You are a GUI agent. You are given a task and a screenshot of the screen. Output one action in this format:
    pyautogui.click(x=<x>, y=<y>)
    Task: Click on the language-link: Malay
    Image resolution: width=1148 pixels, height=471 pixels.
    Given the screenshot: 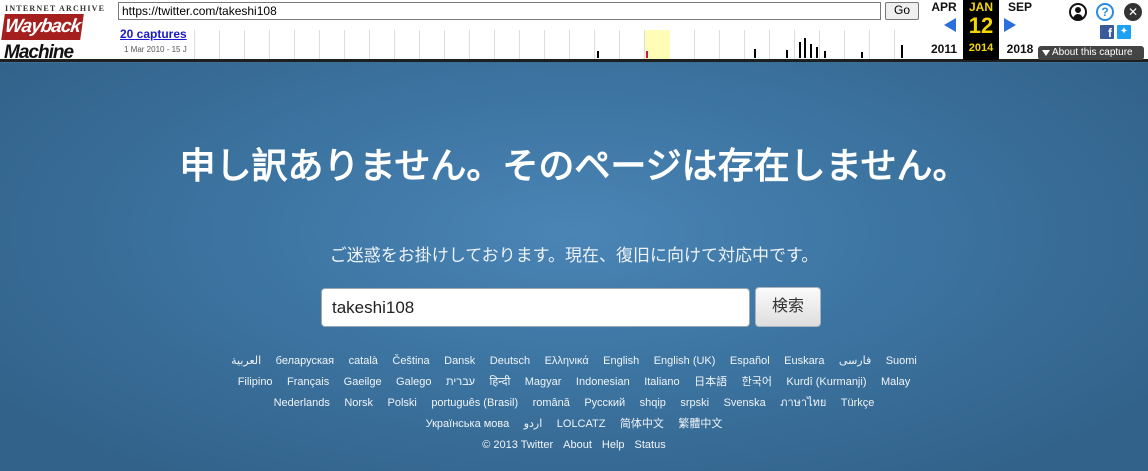 What is the action you would take?
    pyautogui.click(x=895, y=382)
    